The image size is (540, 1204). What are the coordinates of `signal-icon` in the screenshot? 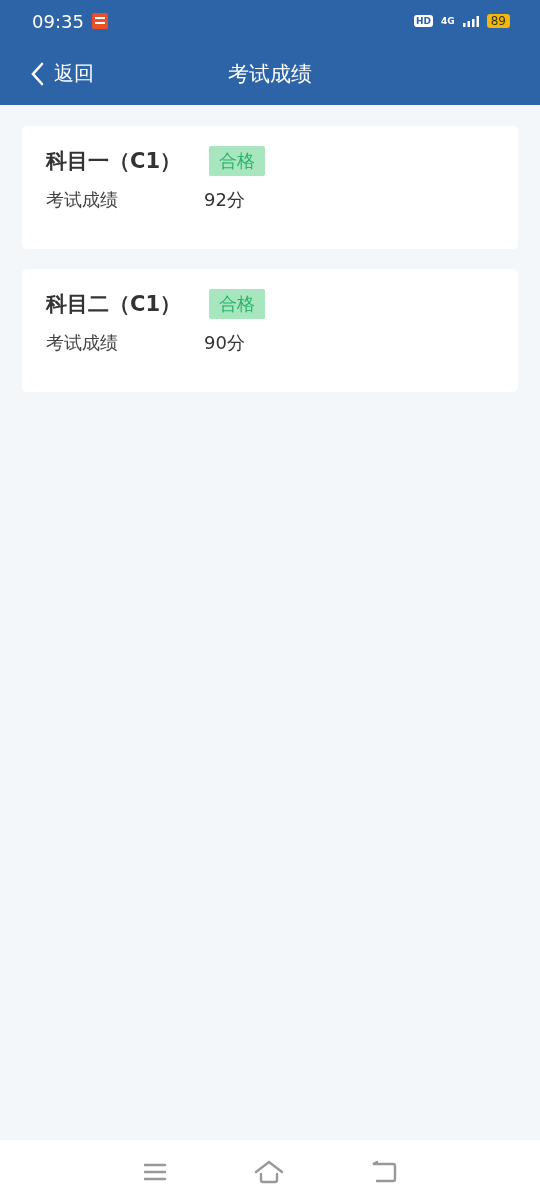 It's located at (470, 21).